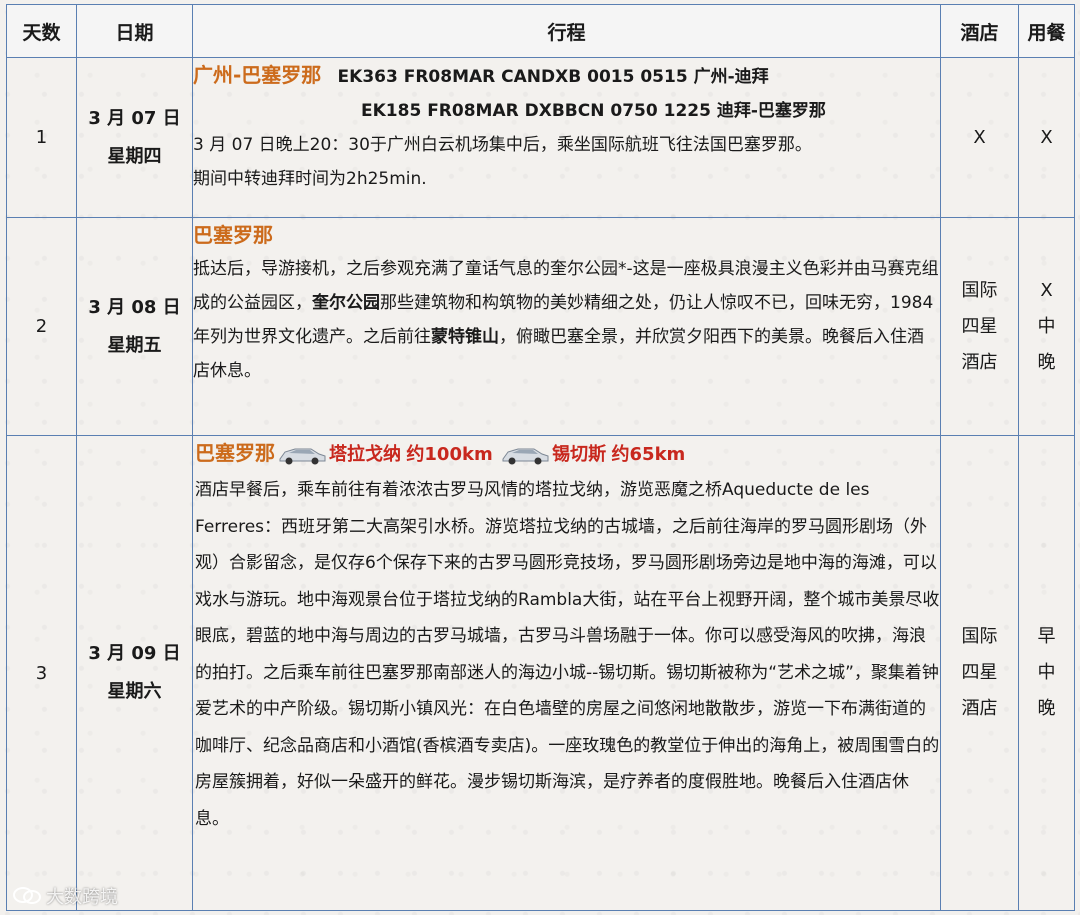 This screenshot has height=915, width=1080. Describe the element at coordinates (134, 137) in the screenshot. I see `date-cell: 3 月 07 日 星期四` at that location.